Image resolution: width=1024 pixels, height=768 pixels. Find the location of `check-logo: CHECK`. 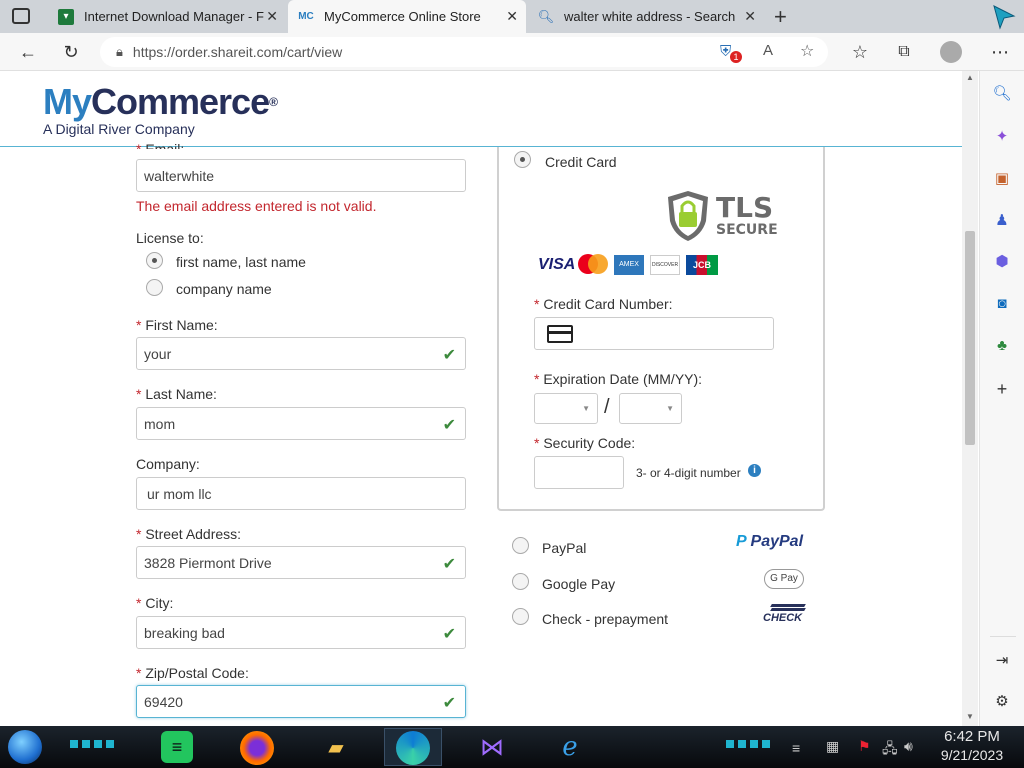

check-logo: CHECK is located at coordinates (784, 614).